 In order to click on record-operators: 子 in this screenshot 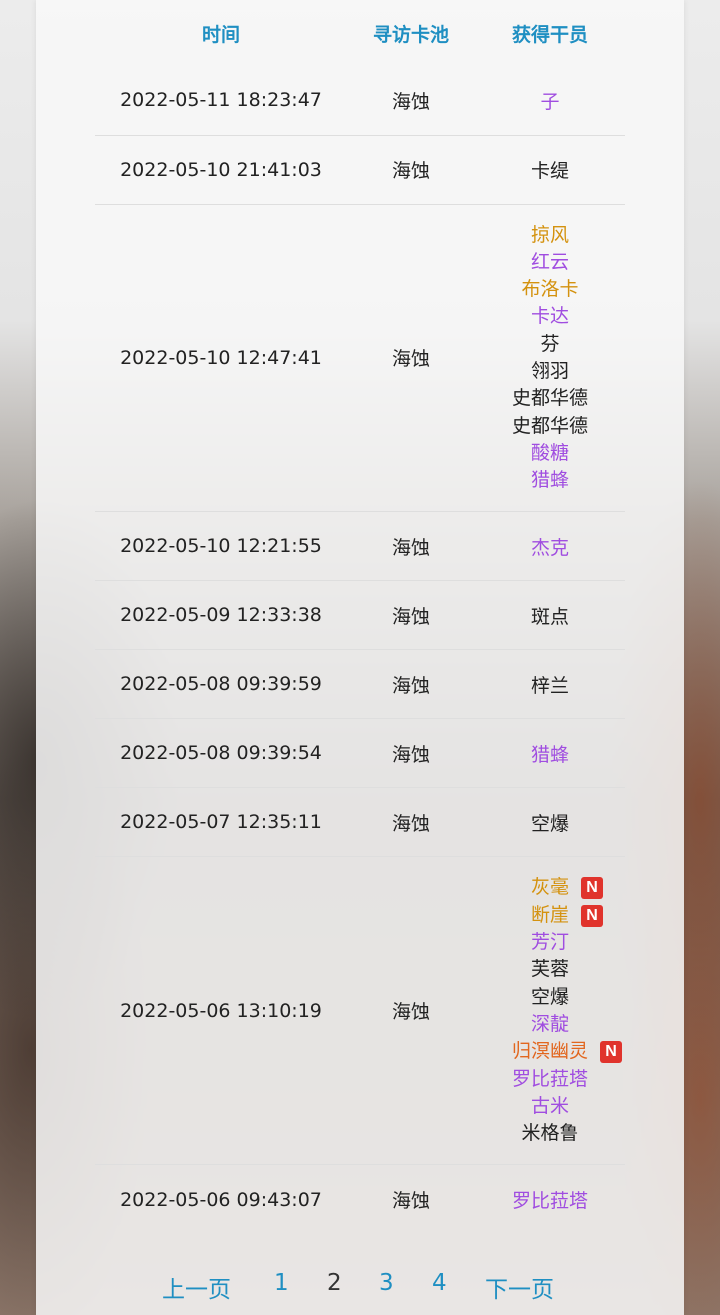, I will do `click(550, 100)`.